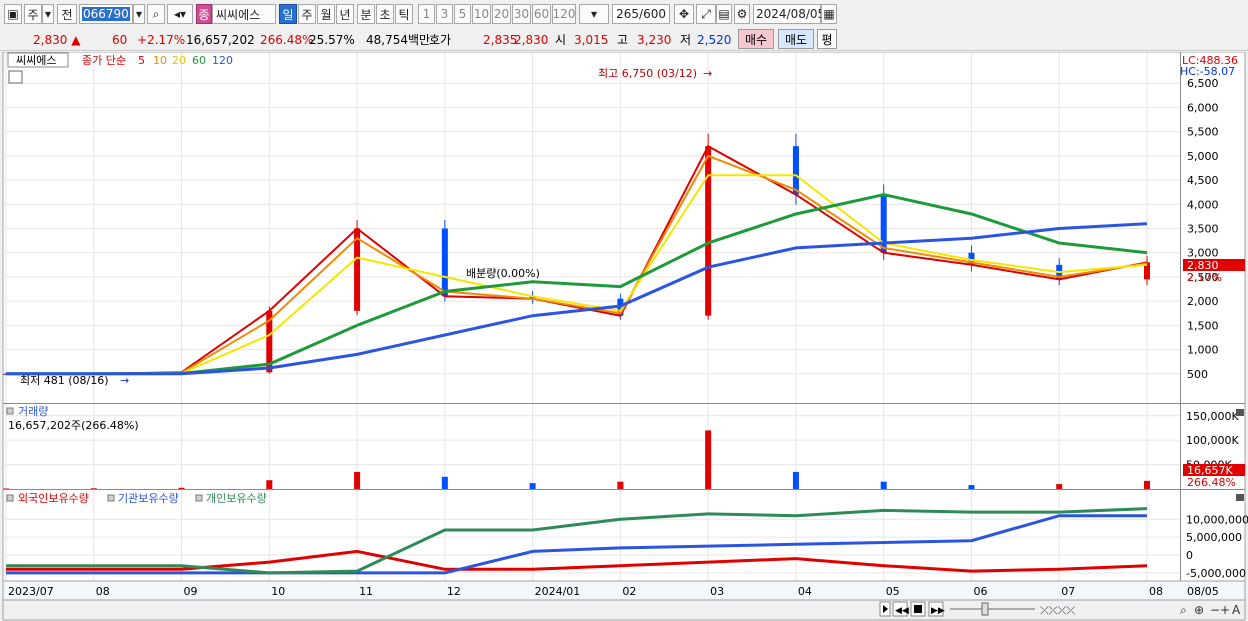 This screenshot has height=621, width=1248. What do you see at coordinates (332, 40) in the screenshot?
I see `turnover-value: 25.57%` at bounding box center [332, 40].